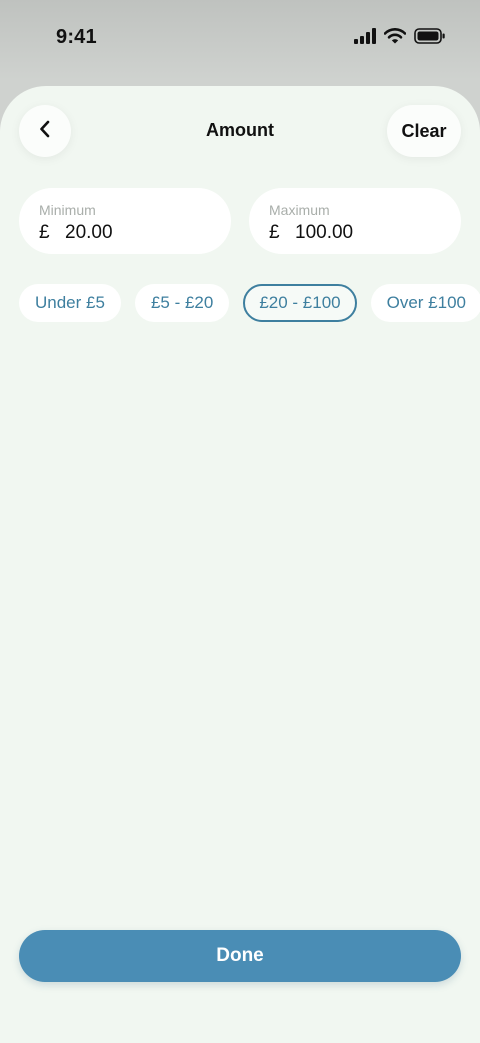 This screenshot has width=480, height=1043. I want to click on minimum-label: Minimum, so click(67, 210).